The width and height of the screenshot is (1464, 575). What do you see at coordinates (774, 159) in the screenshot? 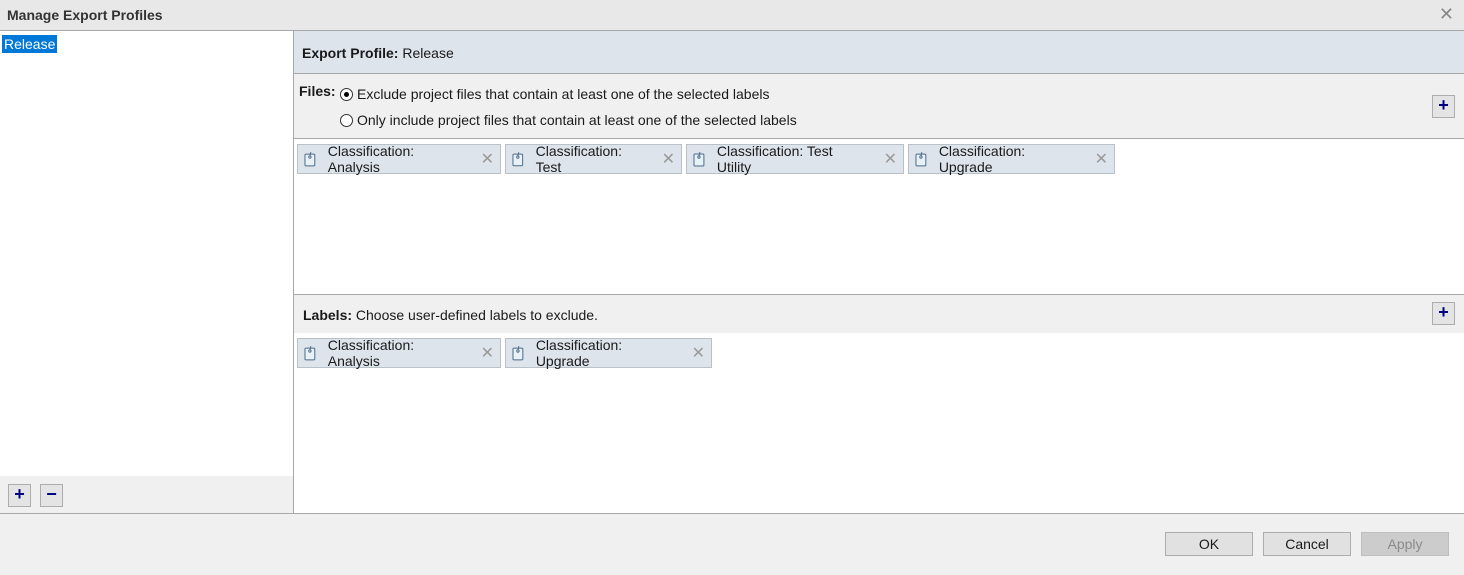
I see `chip-label: Classification: Test Utility` at bounding box center [774, 159].